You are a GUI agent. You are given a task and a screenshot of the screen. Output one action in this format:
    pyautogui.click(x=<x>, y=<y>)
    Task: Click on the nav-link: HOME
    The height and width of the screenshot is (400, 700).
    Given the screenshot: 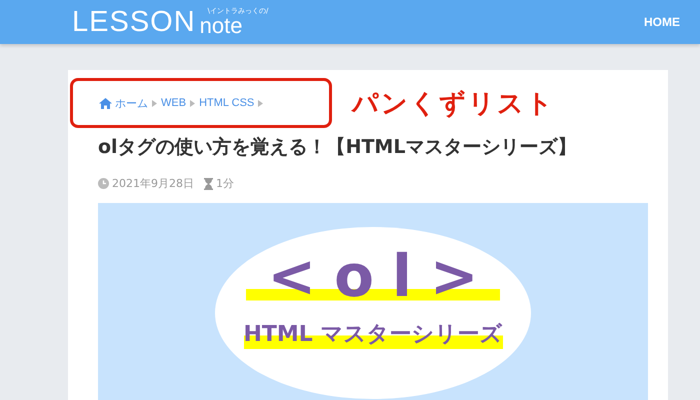 What is the action you would take?
    pyautogui.click(x=662, y=22)
    